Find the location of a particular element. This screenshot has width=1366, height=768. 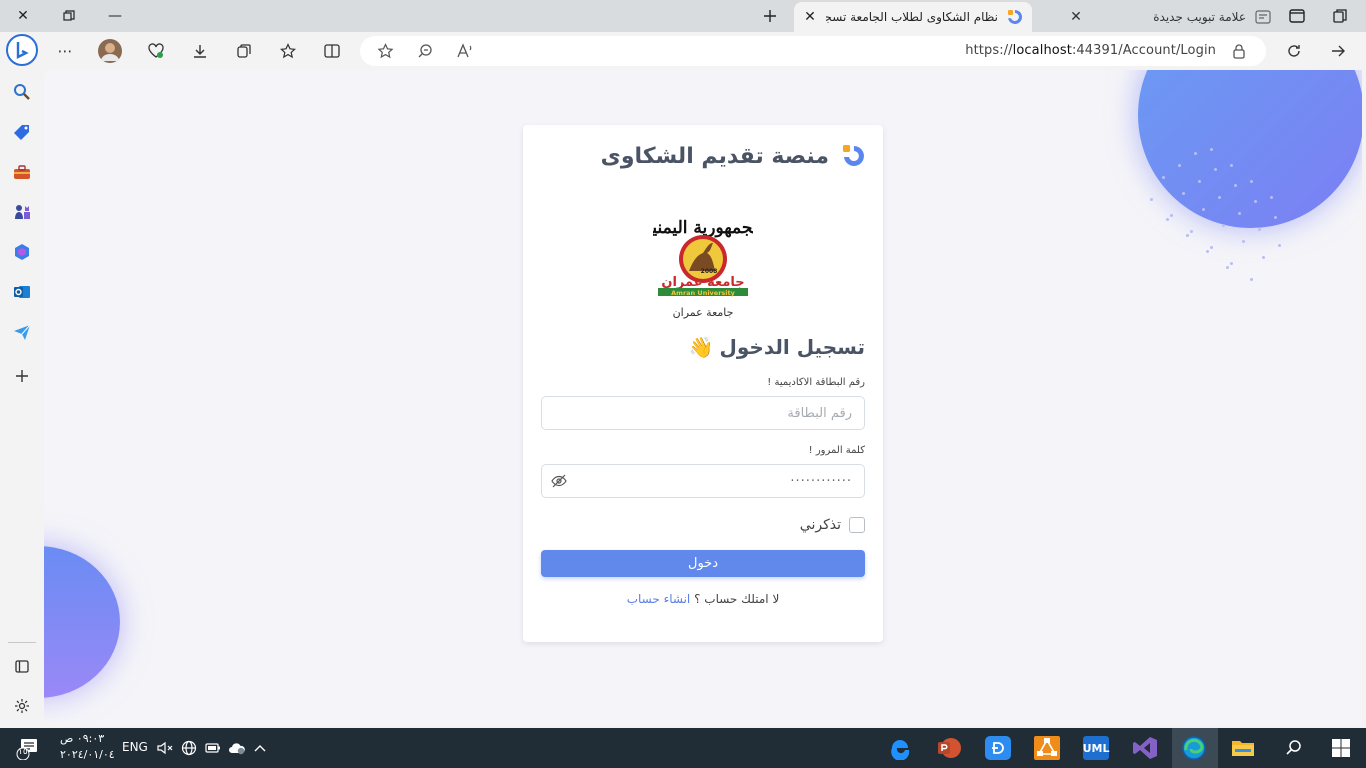

url-text: https://localhost:44391/Account/Login is located at coordinates (1090, 50).